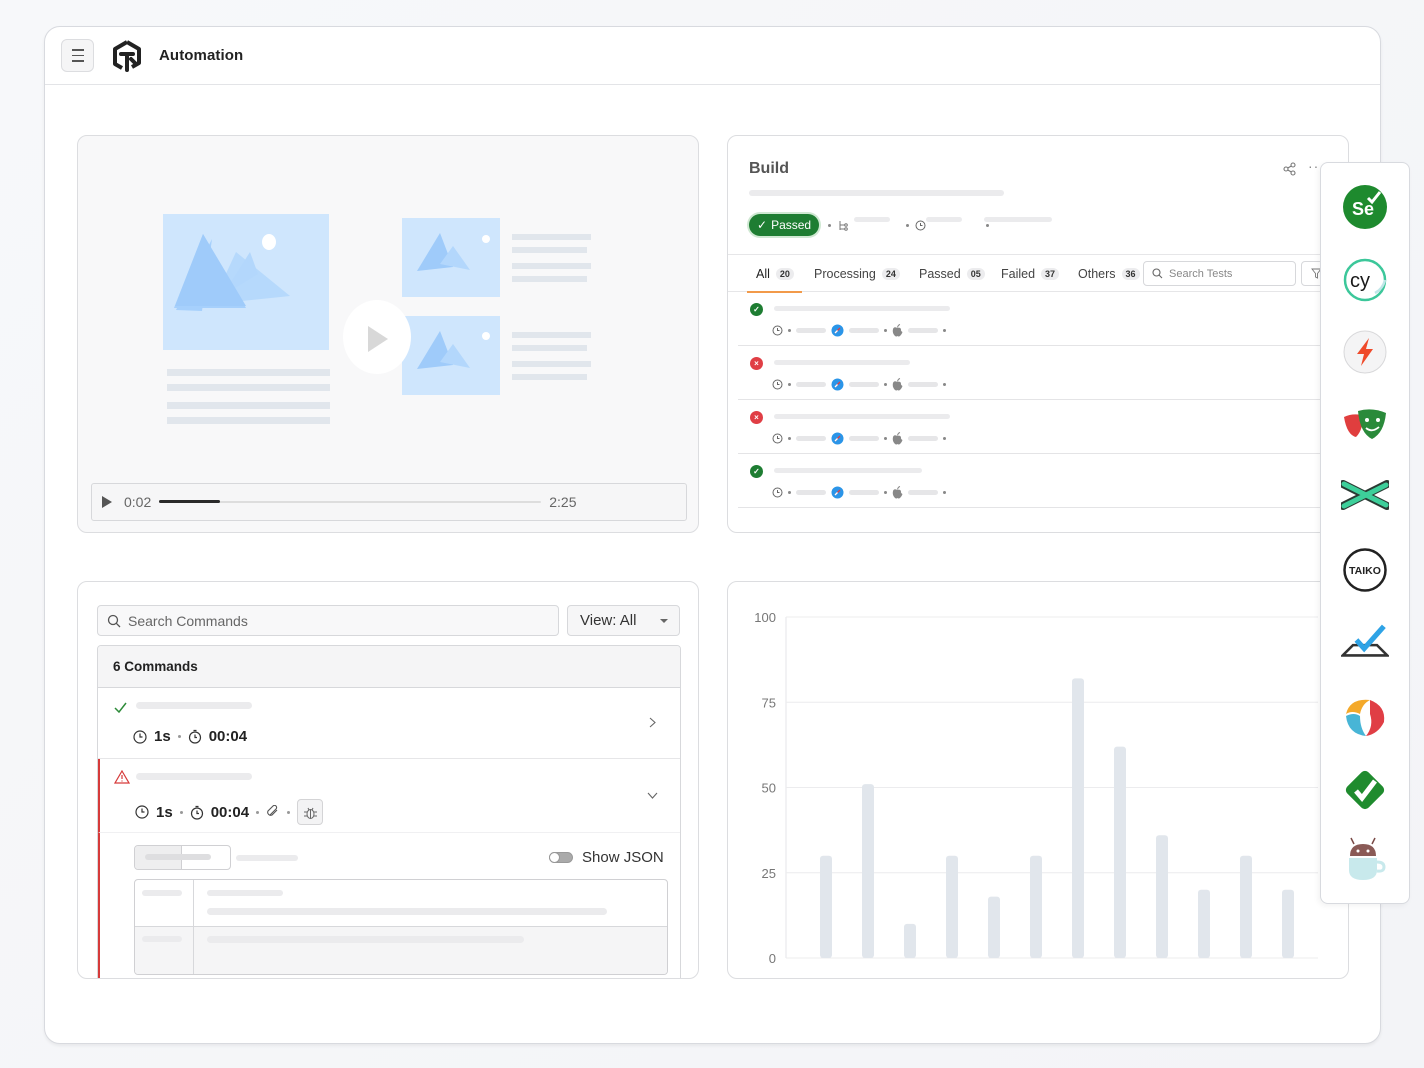 This screenshot has width=1424, height=1068. I want to click on tool-puppeteer, so click(1365, 495).